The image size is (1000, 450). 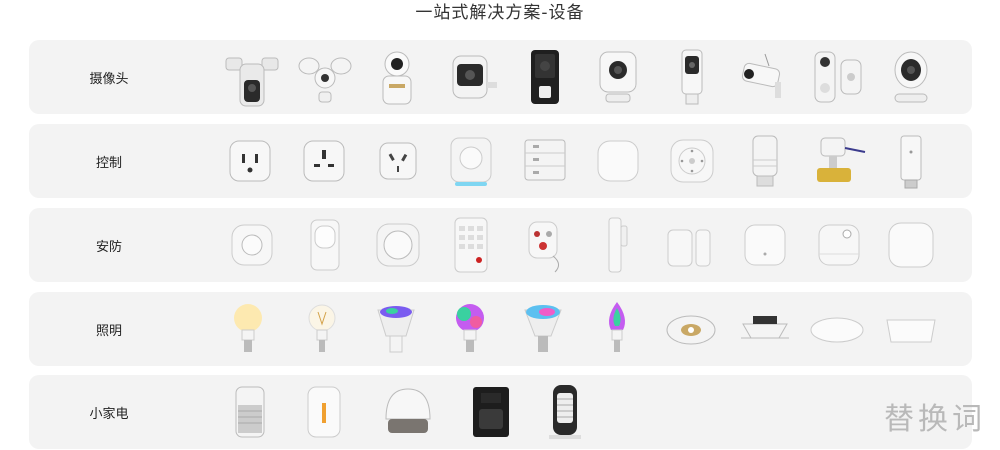 I want to click on rgb-bulb-icon, so click(x=470, y=329).